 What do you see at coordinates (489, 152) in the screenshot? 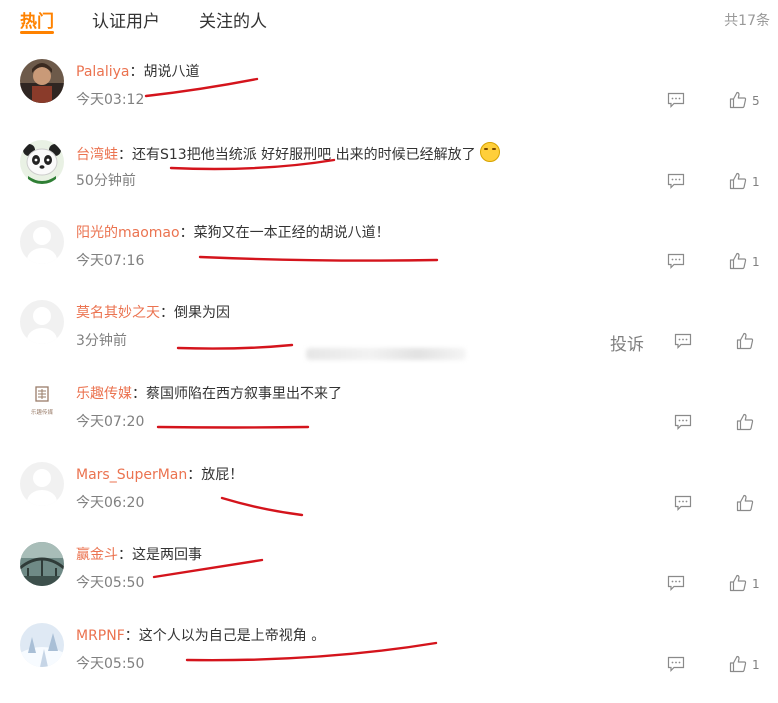
I see `laughing-crying-emoji-icon` at bounding box center [489, 152].